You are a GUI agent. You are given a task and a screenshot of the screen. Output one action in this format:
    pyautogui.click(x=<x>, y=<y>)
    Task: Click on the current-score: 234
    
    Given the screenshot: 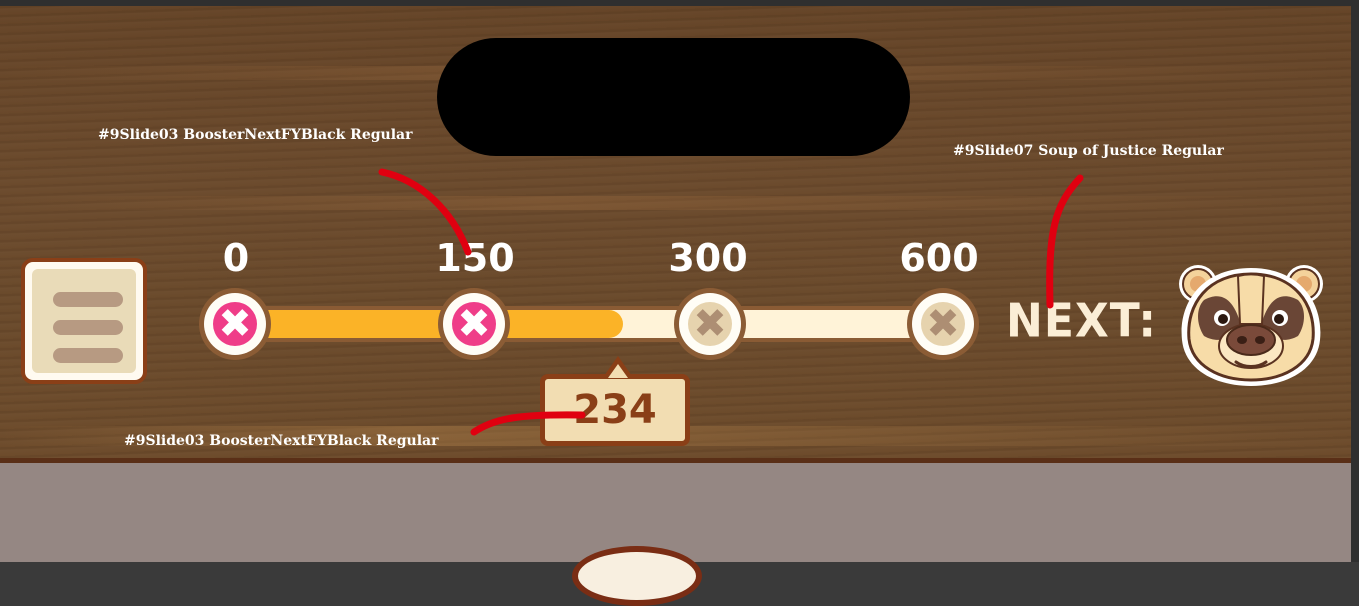 What is the action you would take?
    pyautogui.click(x=615, y=410)
    